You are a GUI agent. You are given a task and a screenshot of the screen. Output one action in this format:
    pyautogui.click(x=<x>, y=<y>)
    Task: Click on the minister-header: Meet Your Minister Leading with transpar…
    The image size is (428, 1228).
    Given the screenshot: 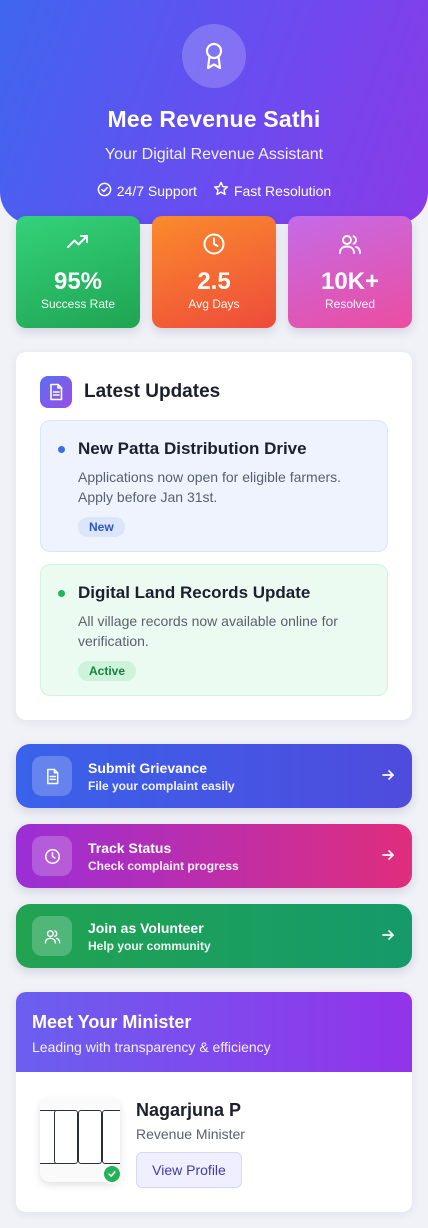 What is the action you would take?
    pyautogui.click(x=214, y=1032)
    